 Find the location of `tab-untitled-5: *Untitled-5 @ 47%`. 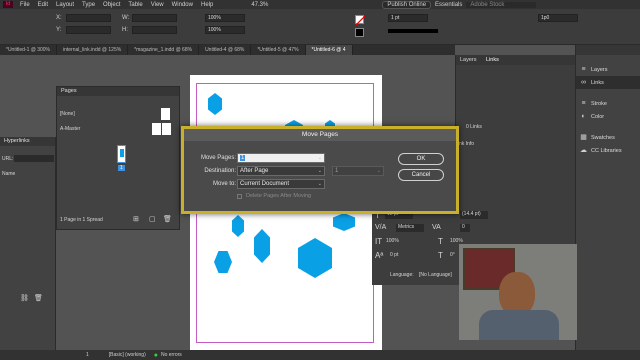

tab-untitled-5: *Untitled-5 @ 47% is located at coordinates (278, 50).